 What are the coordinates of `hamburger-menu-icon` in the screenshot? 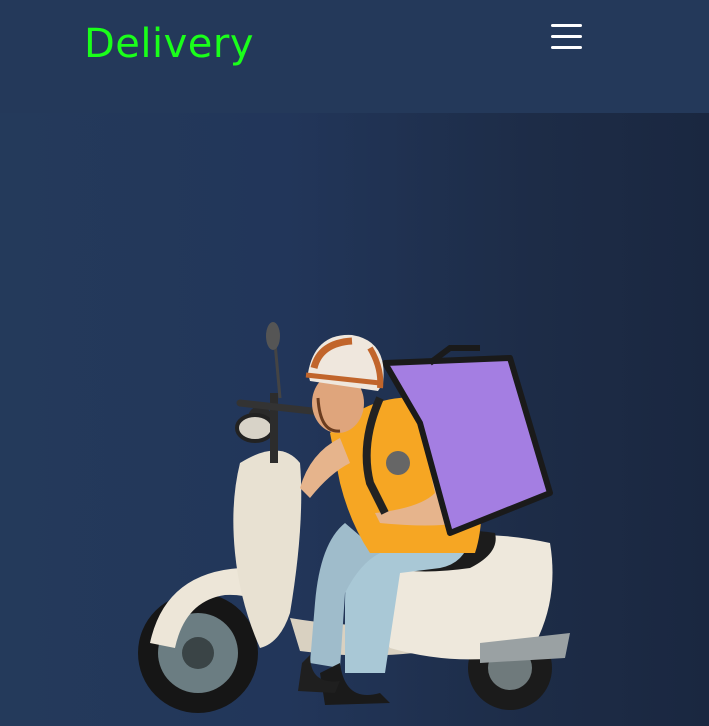 It's located at (567, 37).